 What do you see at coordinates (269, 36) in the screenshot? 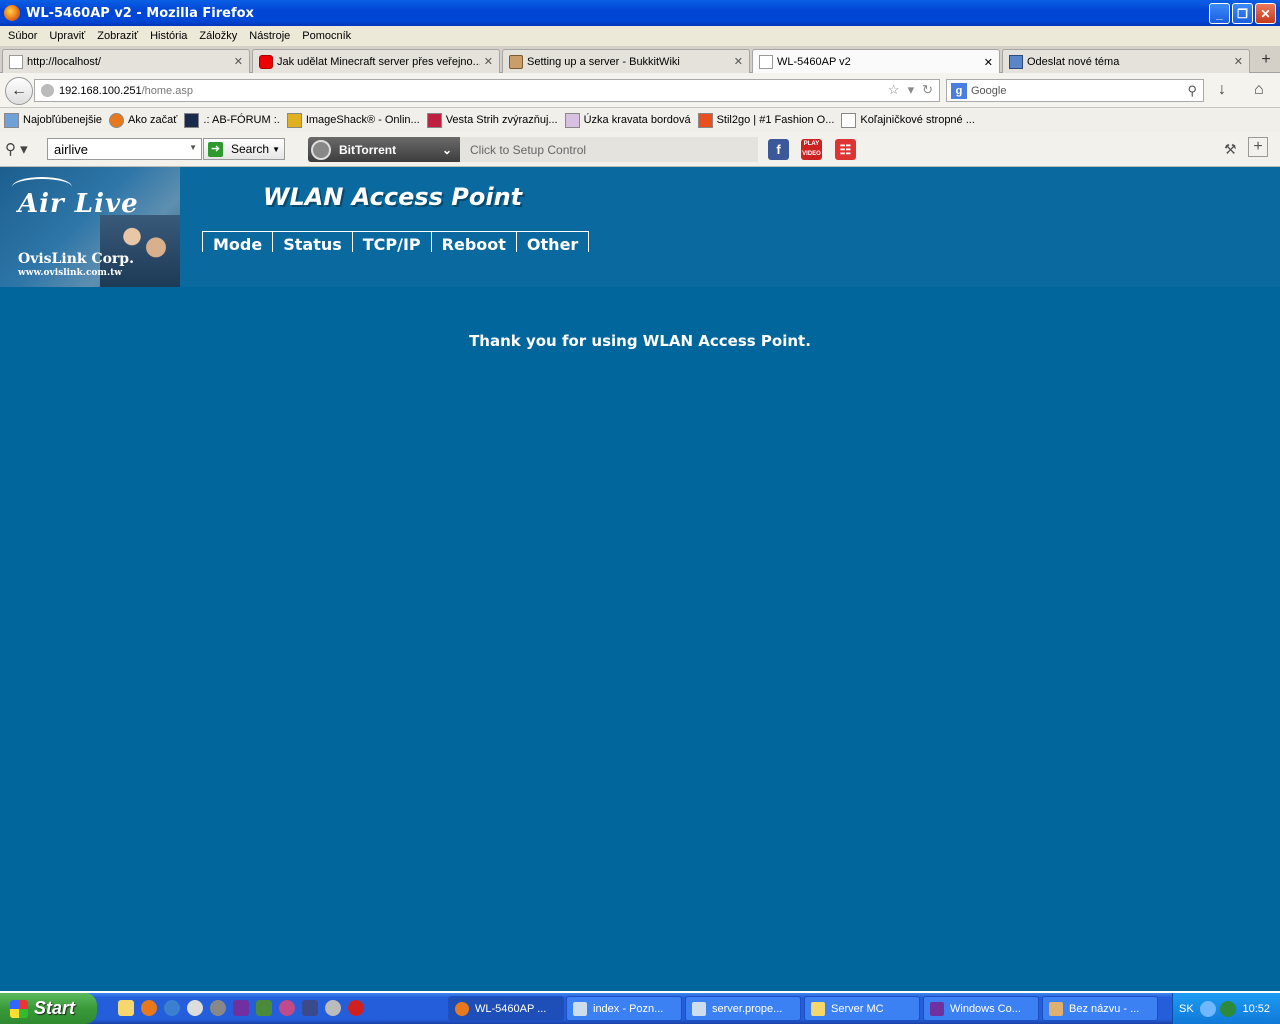
I see `menu-tools: Nástroje` at bounding box center [269, 36].